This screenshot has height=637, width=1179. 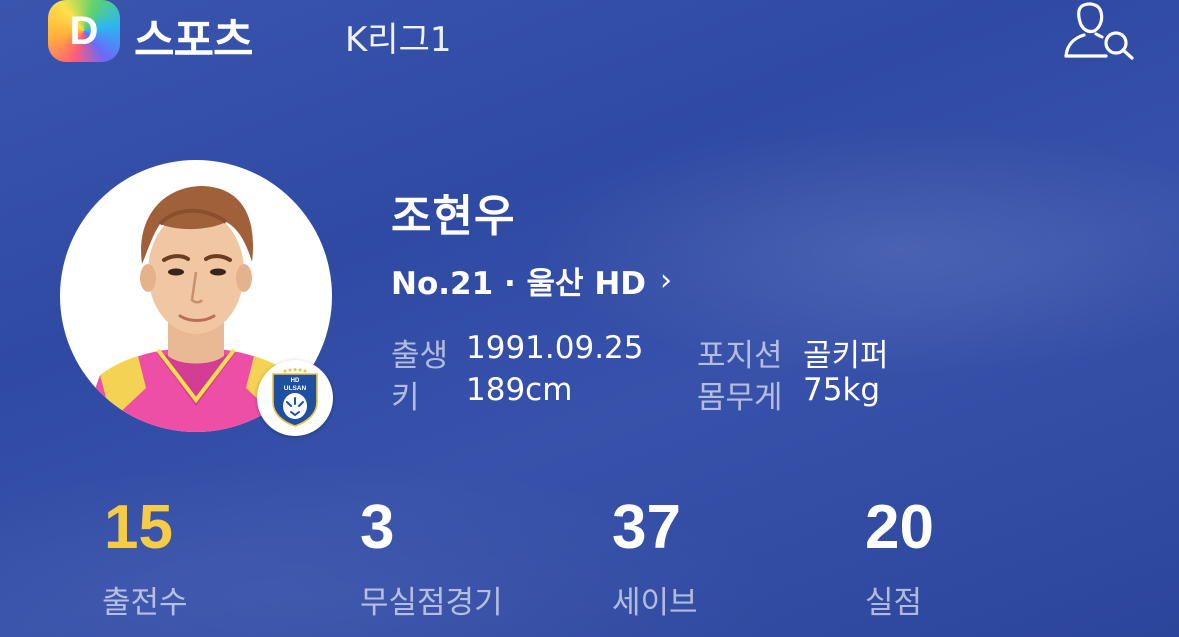 What do you see at coordinates (1099, 31) in the screenshot?
I see `user-search-icon` at bounding box center [1099, 31].